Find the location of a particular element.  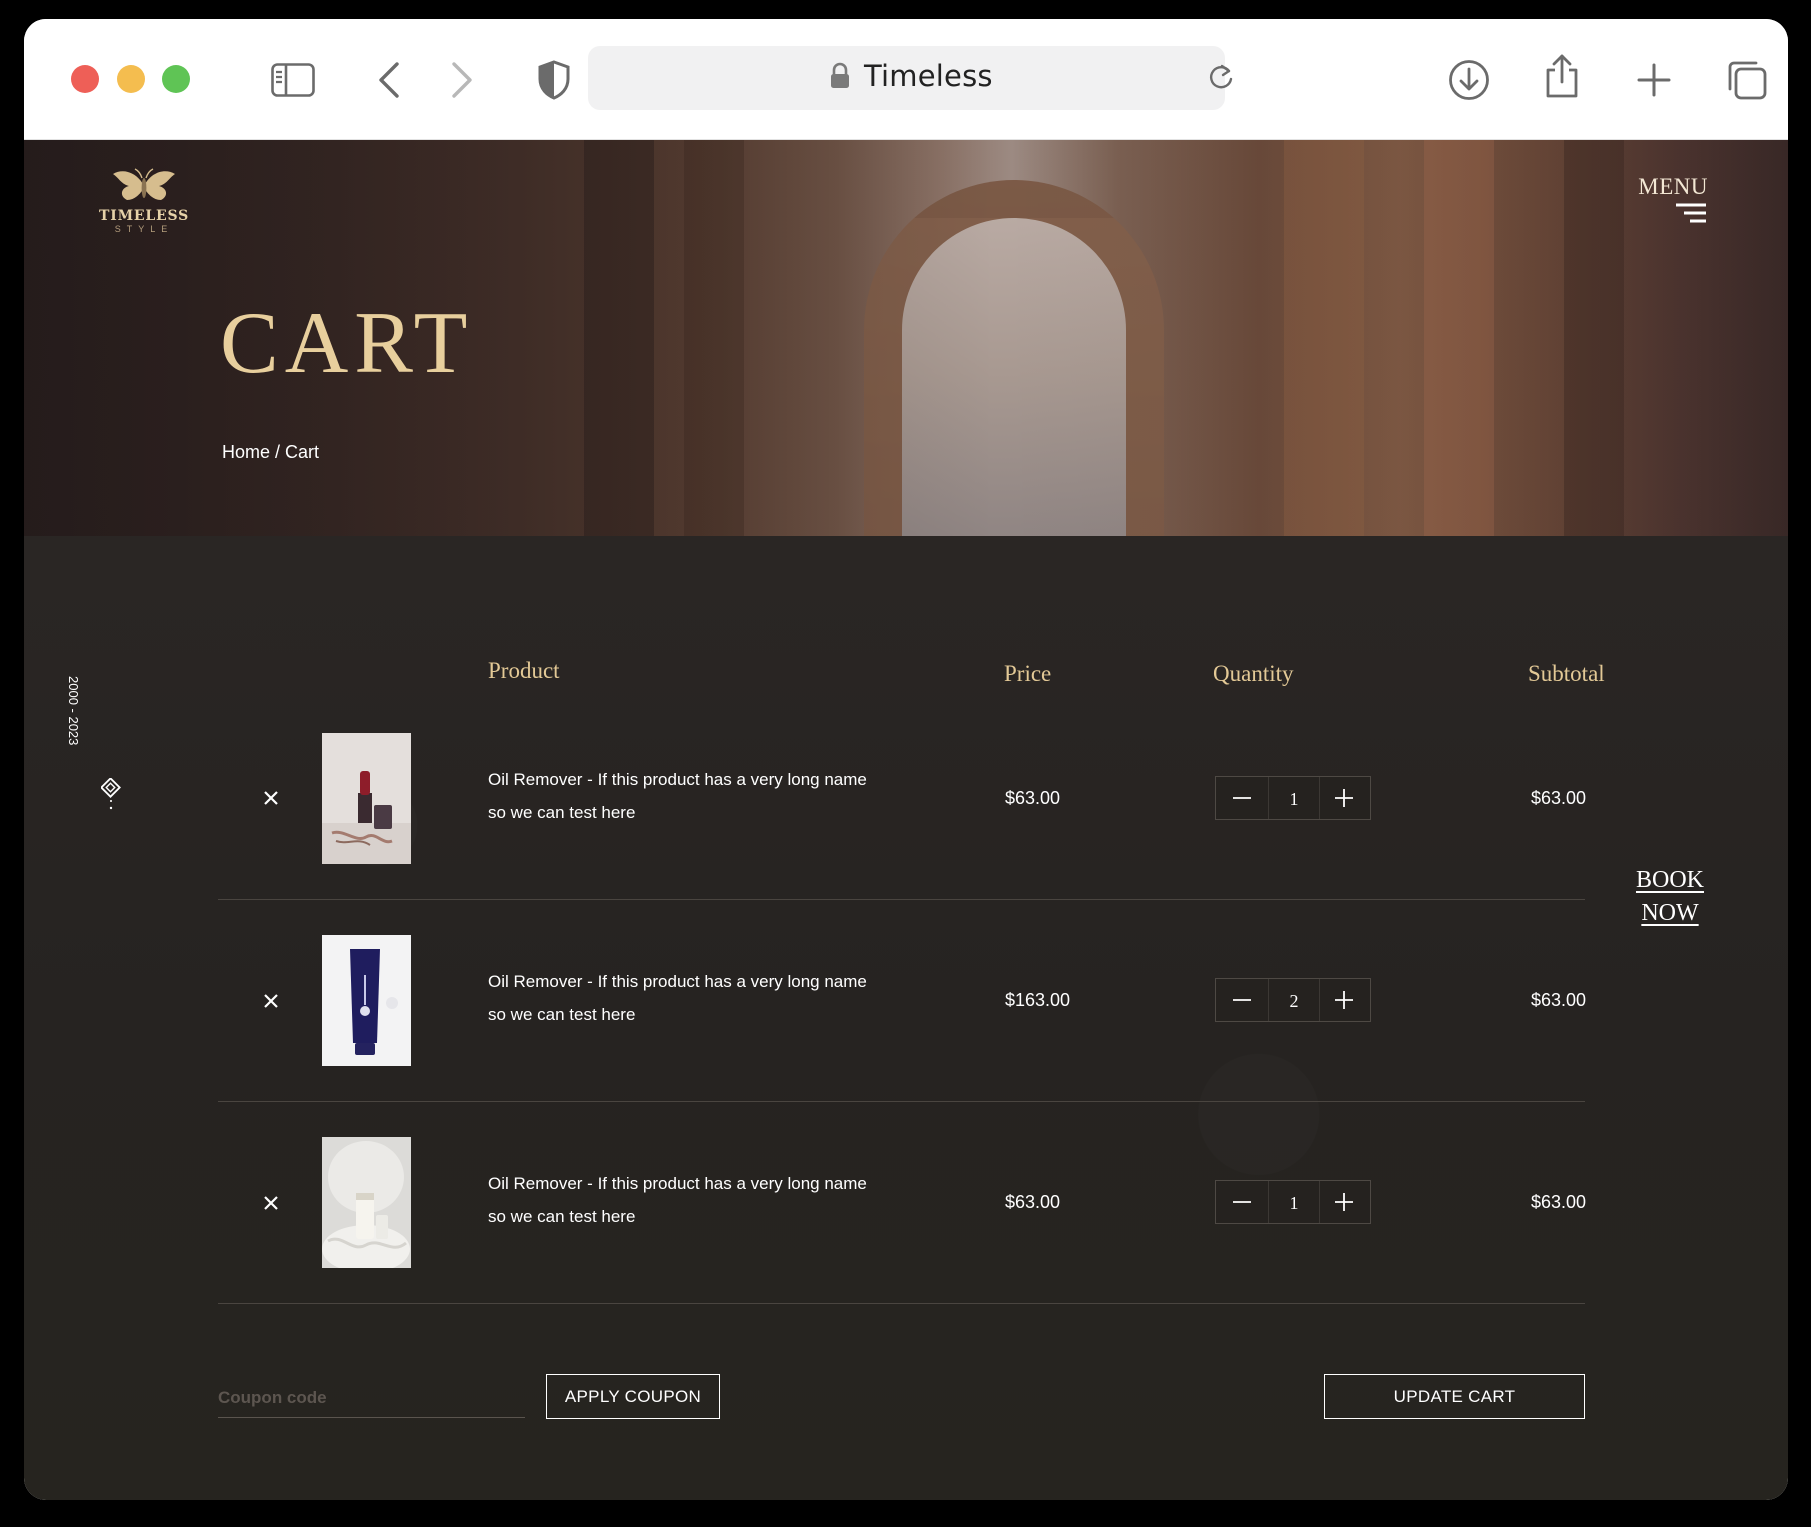

close-window-button is located at coordinates (85, 79).